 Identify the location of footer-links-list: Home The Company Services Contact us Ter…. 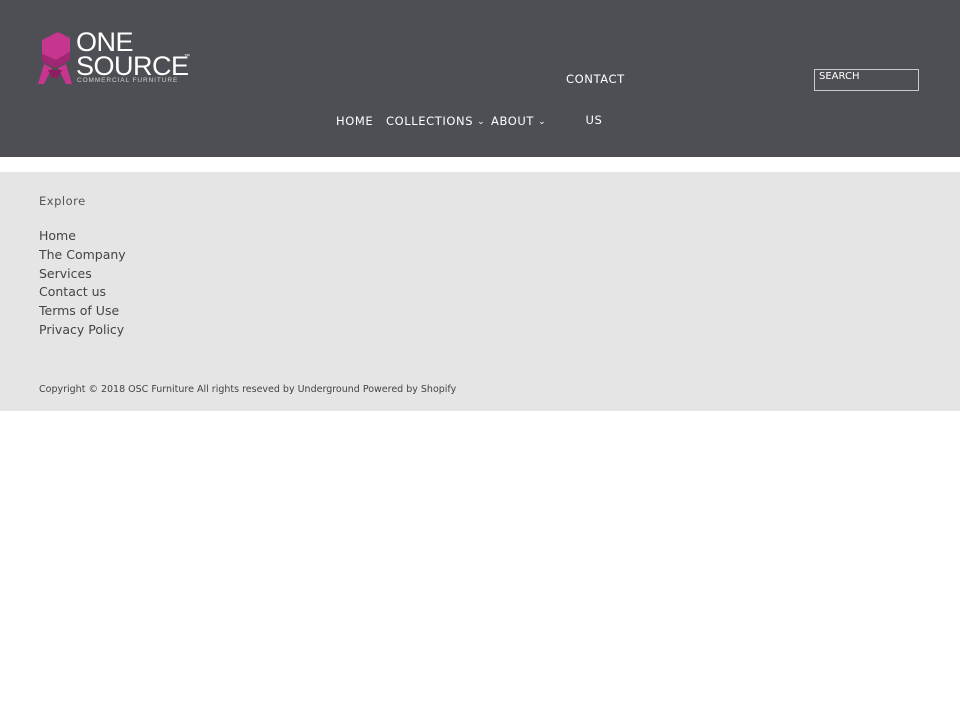
(82, 283).